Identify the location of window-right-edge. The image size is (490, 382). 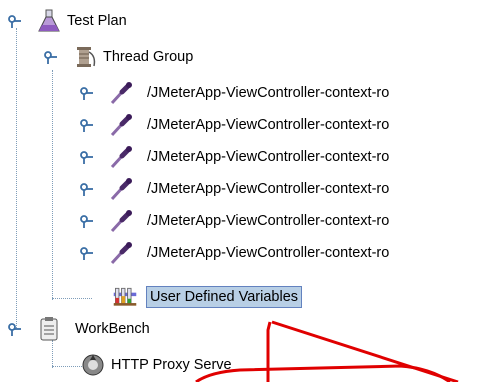
(484, 191).